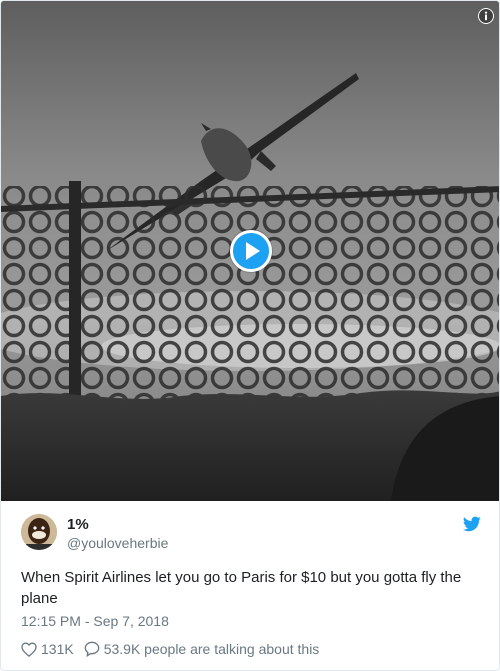 This screenshot has height=671, width=500. What do you see at coordinates (57, 649) in the screenshot?
I see `like-count: 131K` at bounding box center [57, 649].